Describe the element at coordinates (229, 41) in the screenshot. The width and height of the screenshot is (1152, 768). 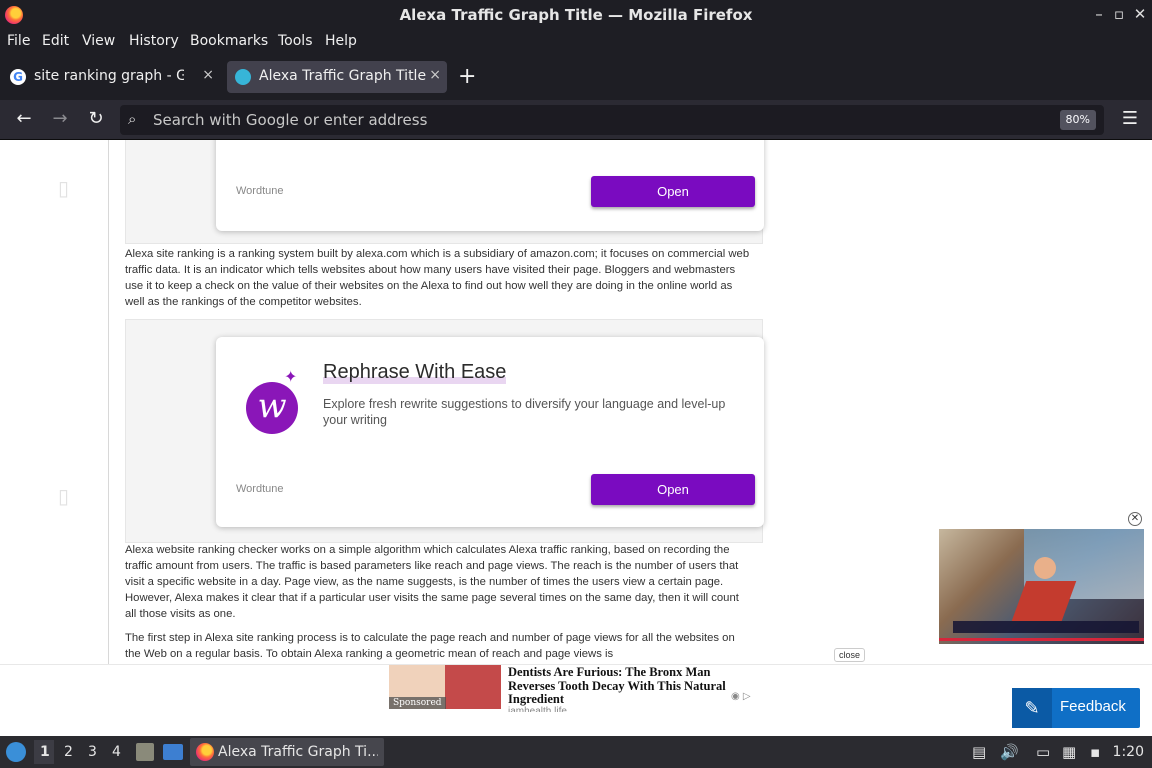
I see `menu-bookmarks: Bookmarks` at that location.